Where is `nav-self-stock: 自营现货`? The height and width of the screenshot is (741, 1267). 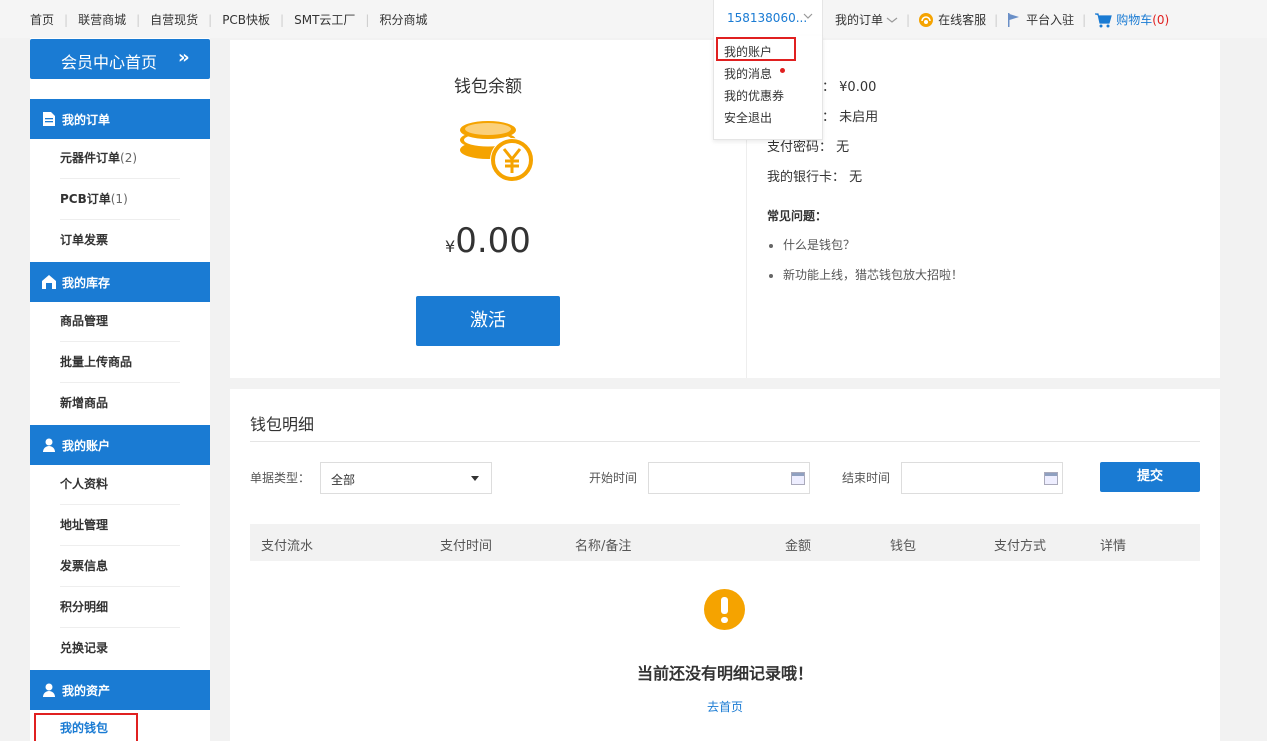 nav-self-stock: 自营现货 is located at coordinates (174, 19).